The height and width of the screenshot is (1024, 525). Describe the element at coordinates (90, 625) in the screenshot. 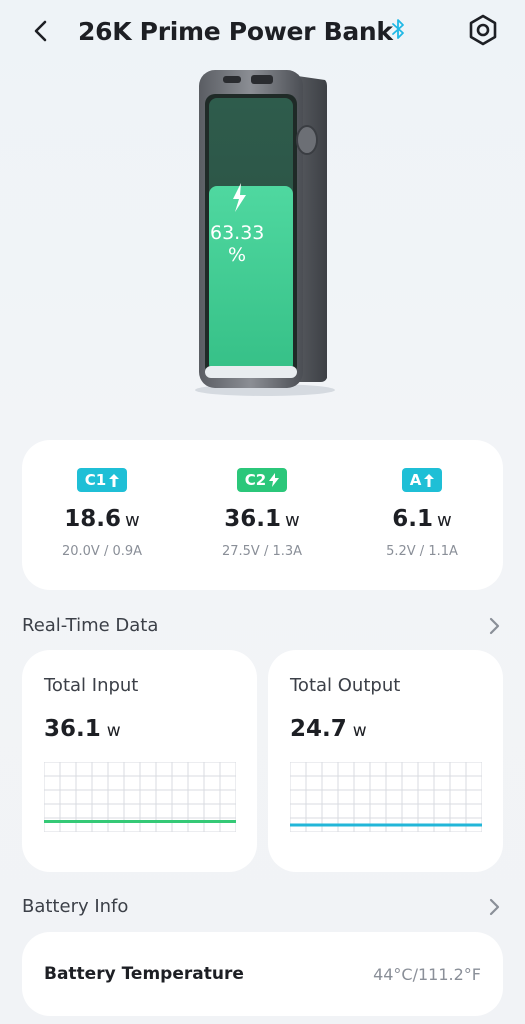

I see `realtime-section-title: Real-Time Data` at that location.